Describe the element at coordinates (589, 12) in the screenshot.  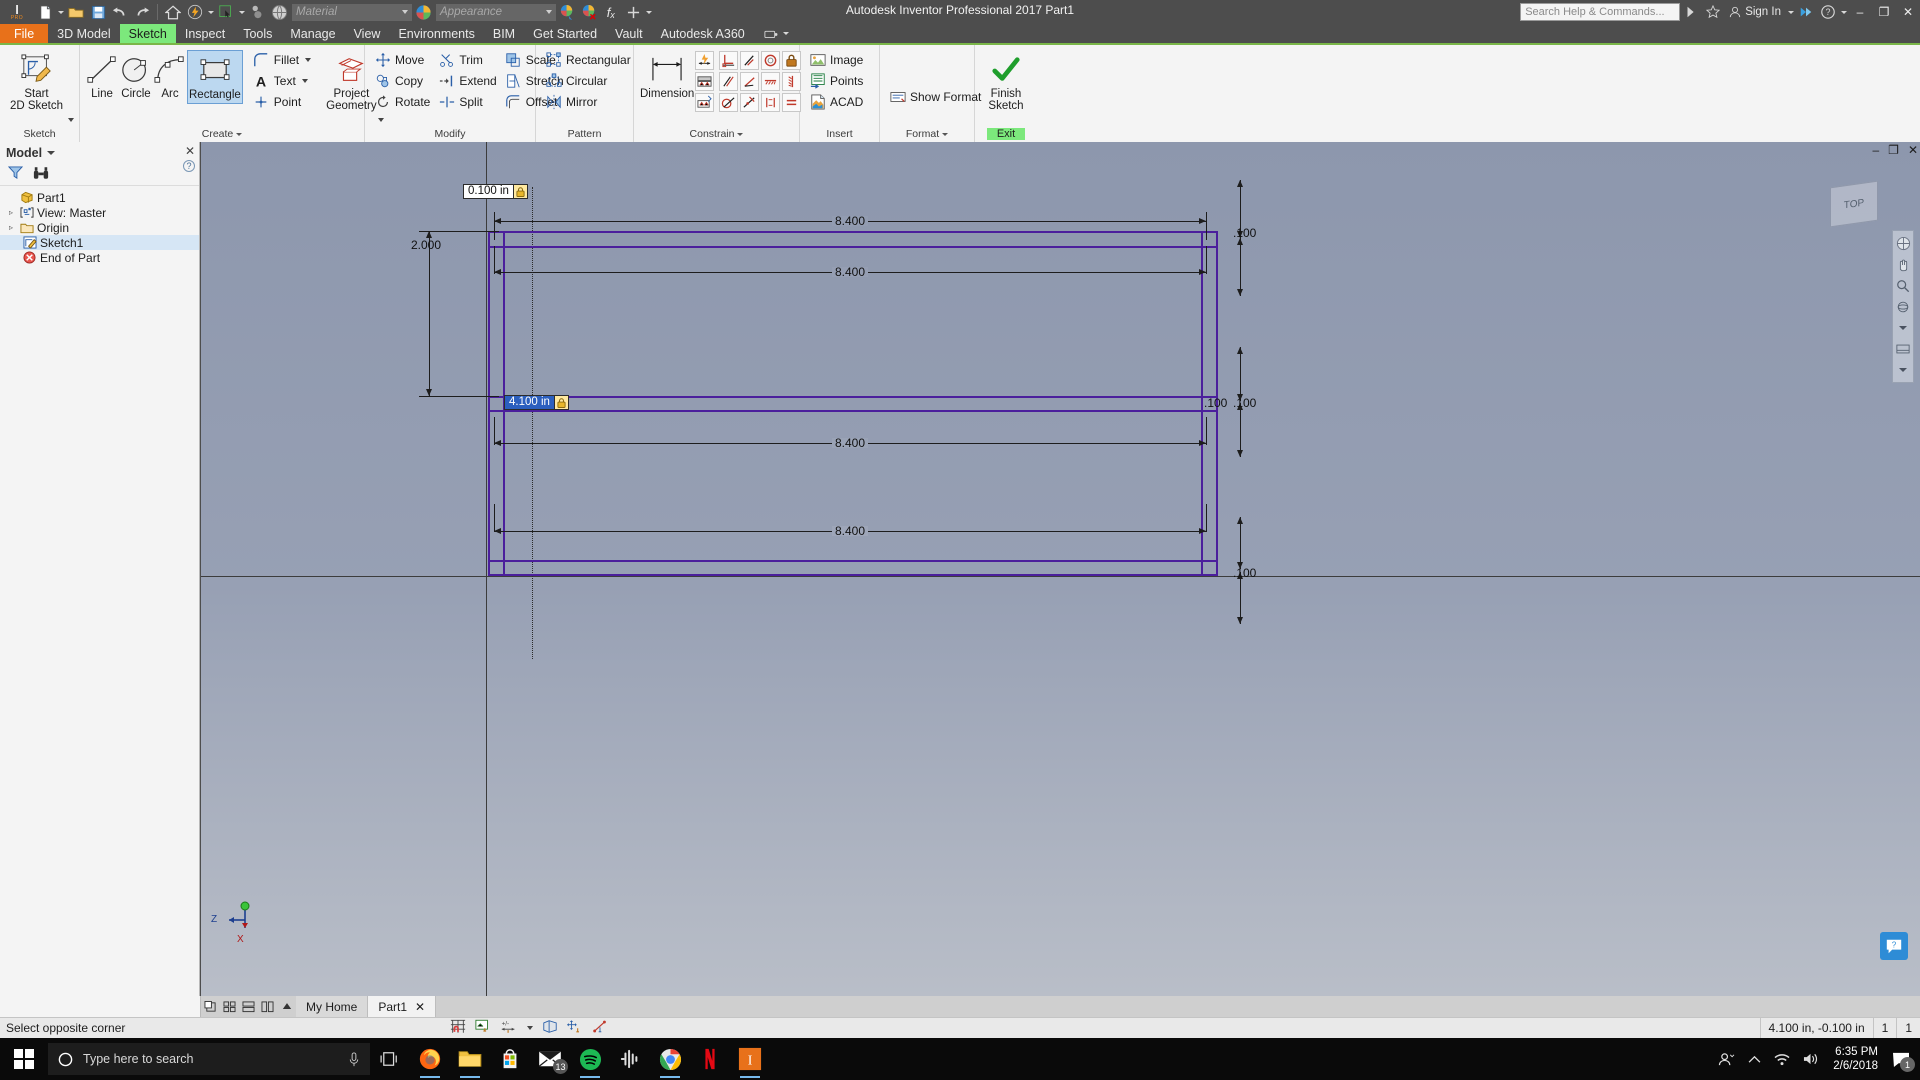
I see `clear-appearance-icon` at that location.